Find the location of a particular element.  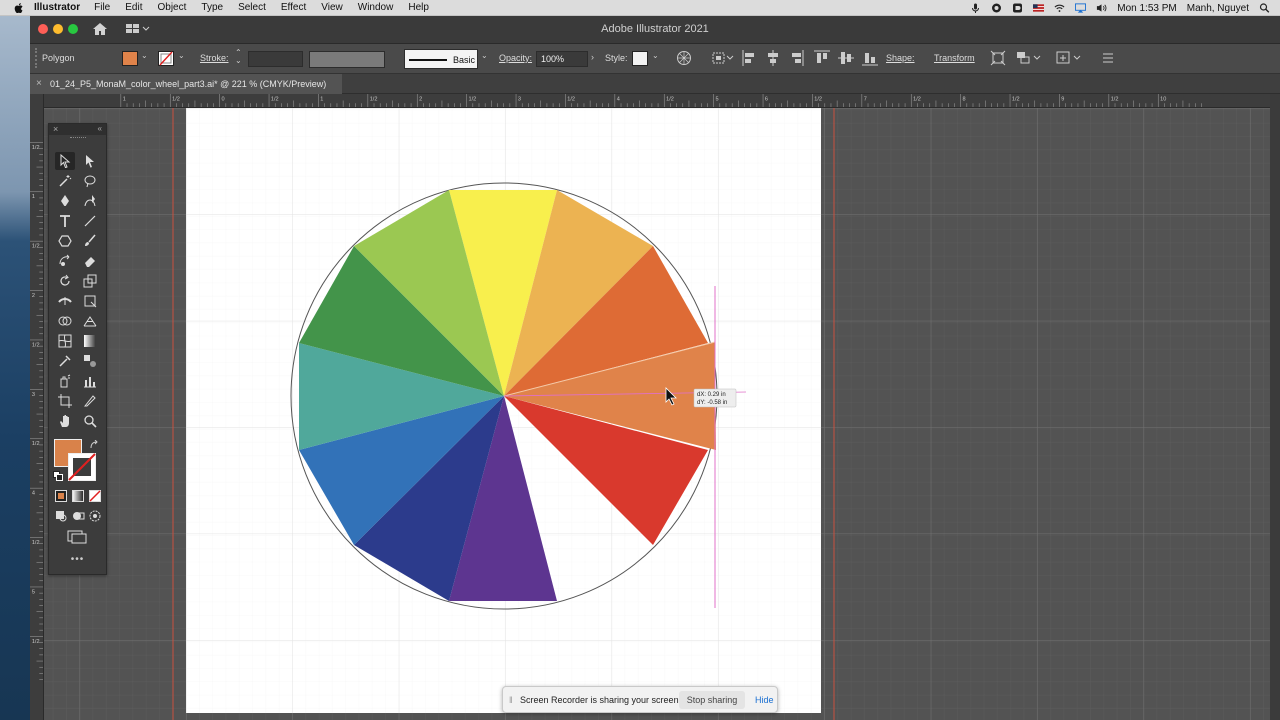

gradient-tool is located at coordinates (90, 341).